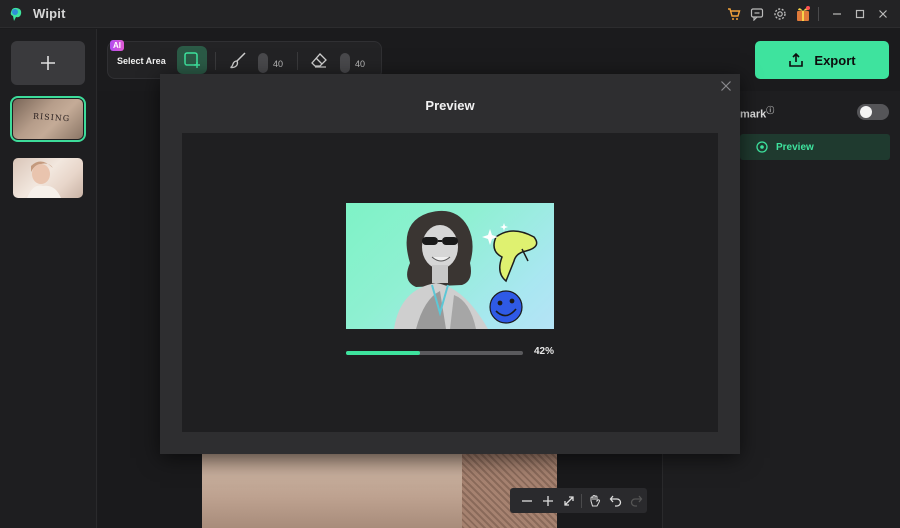  Describe the element at coordinates (873, 112) in the screenshot. I see `watermark-toggle` at that location.